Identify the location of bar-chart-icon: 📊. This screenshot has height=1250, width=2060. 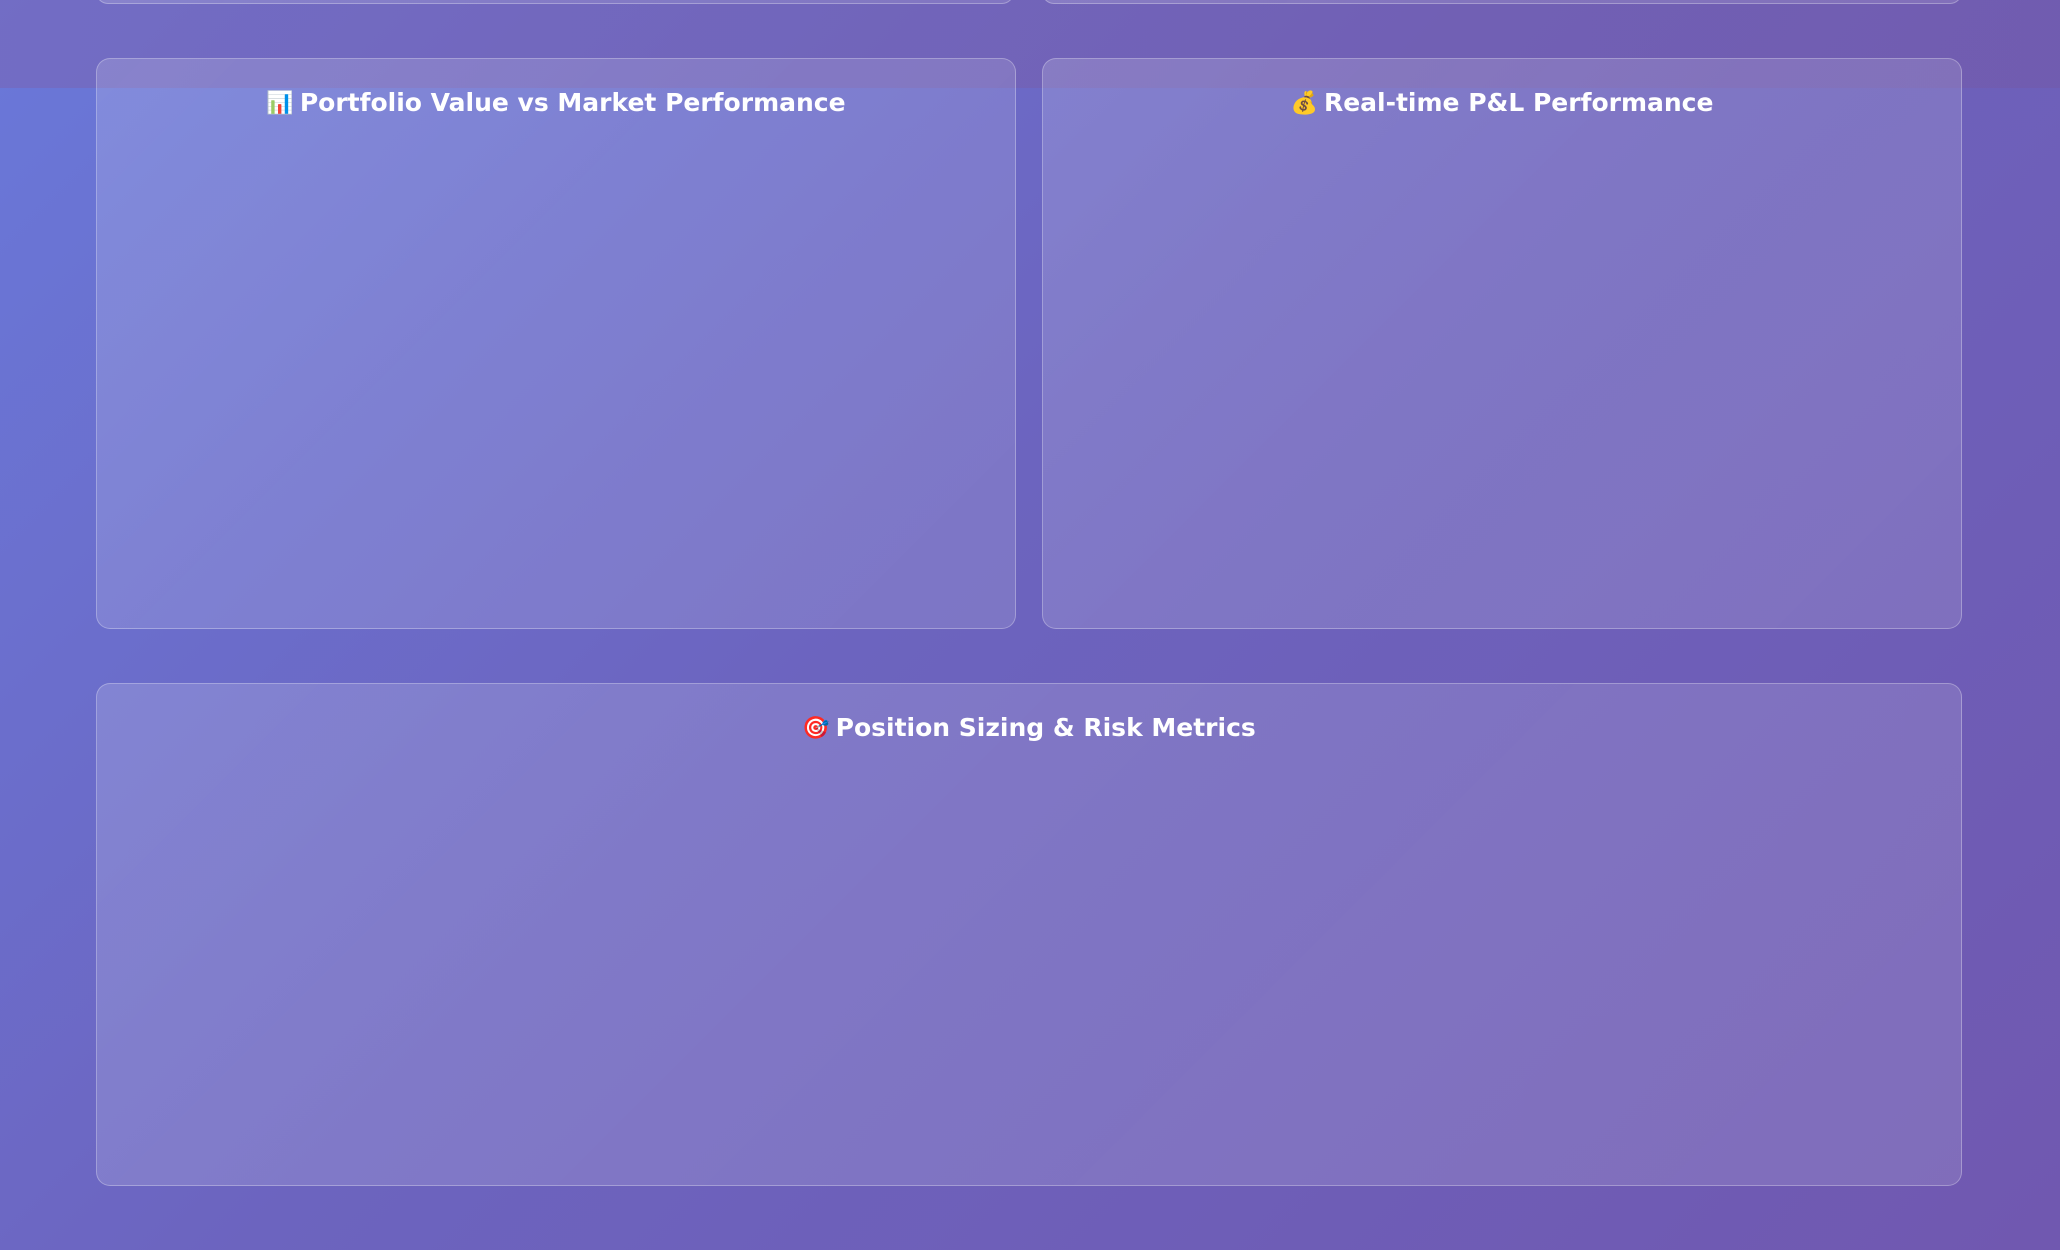
(280, 103).